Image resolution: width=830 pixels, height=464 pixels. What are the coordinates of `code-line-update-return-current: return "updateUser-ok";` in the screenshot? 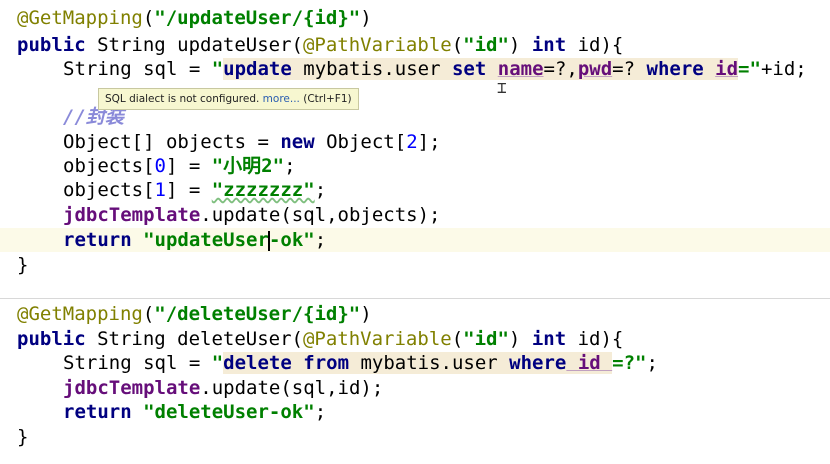 It's located at (415, 240).